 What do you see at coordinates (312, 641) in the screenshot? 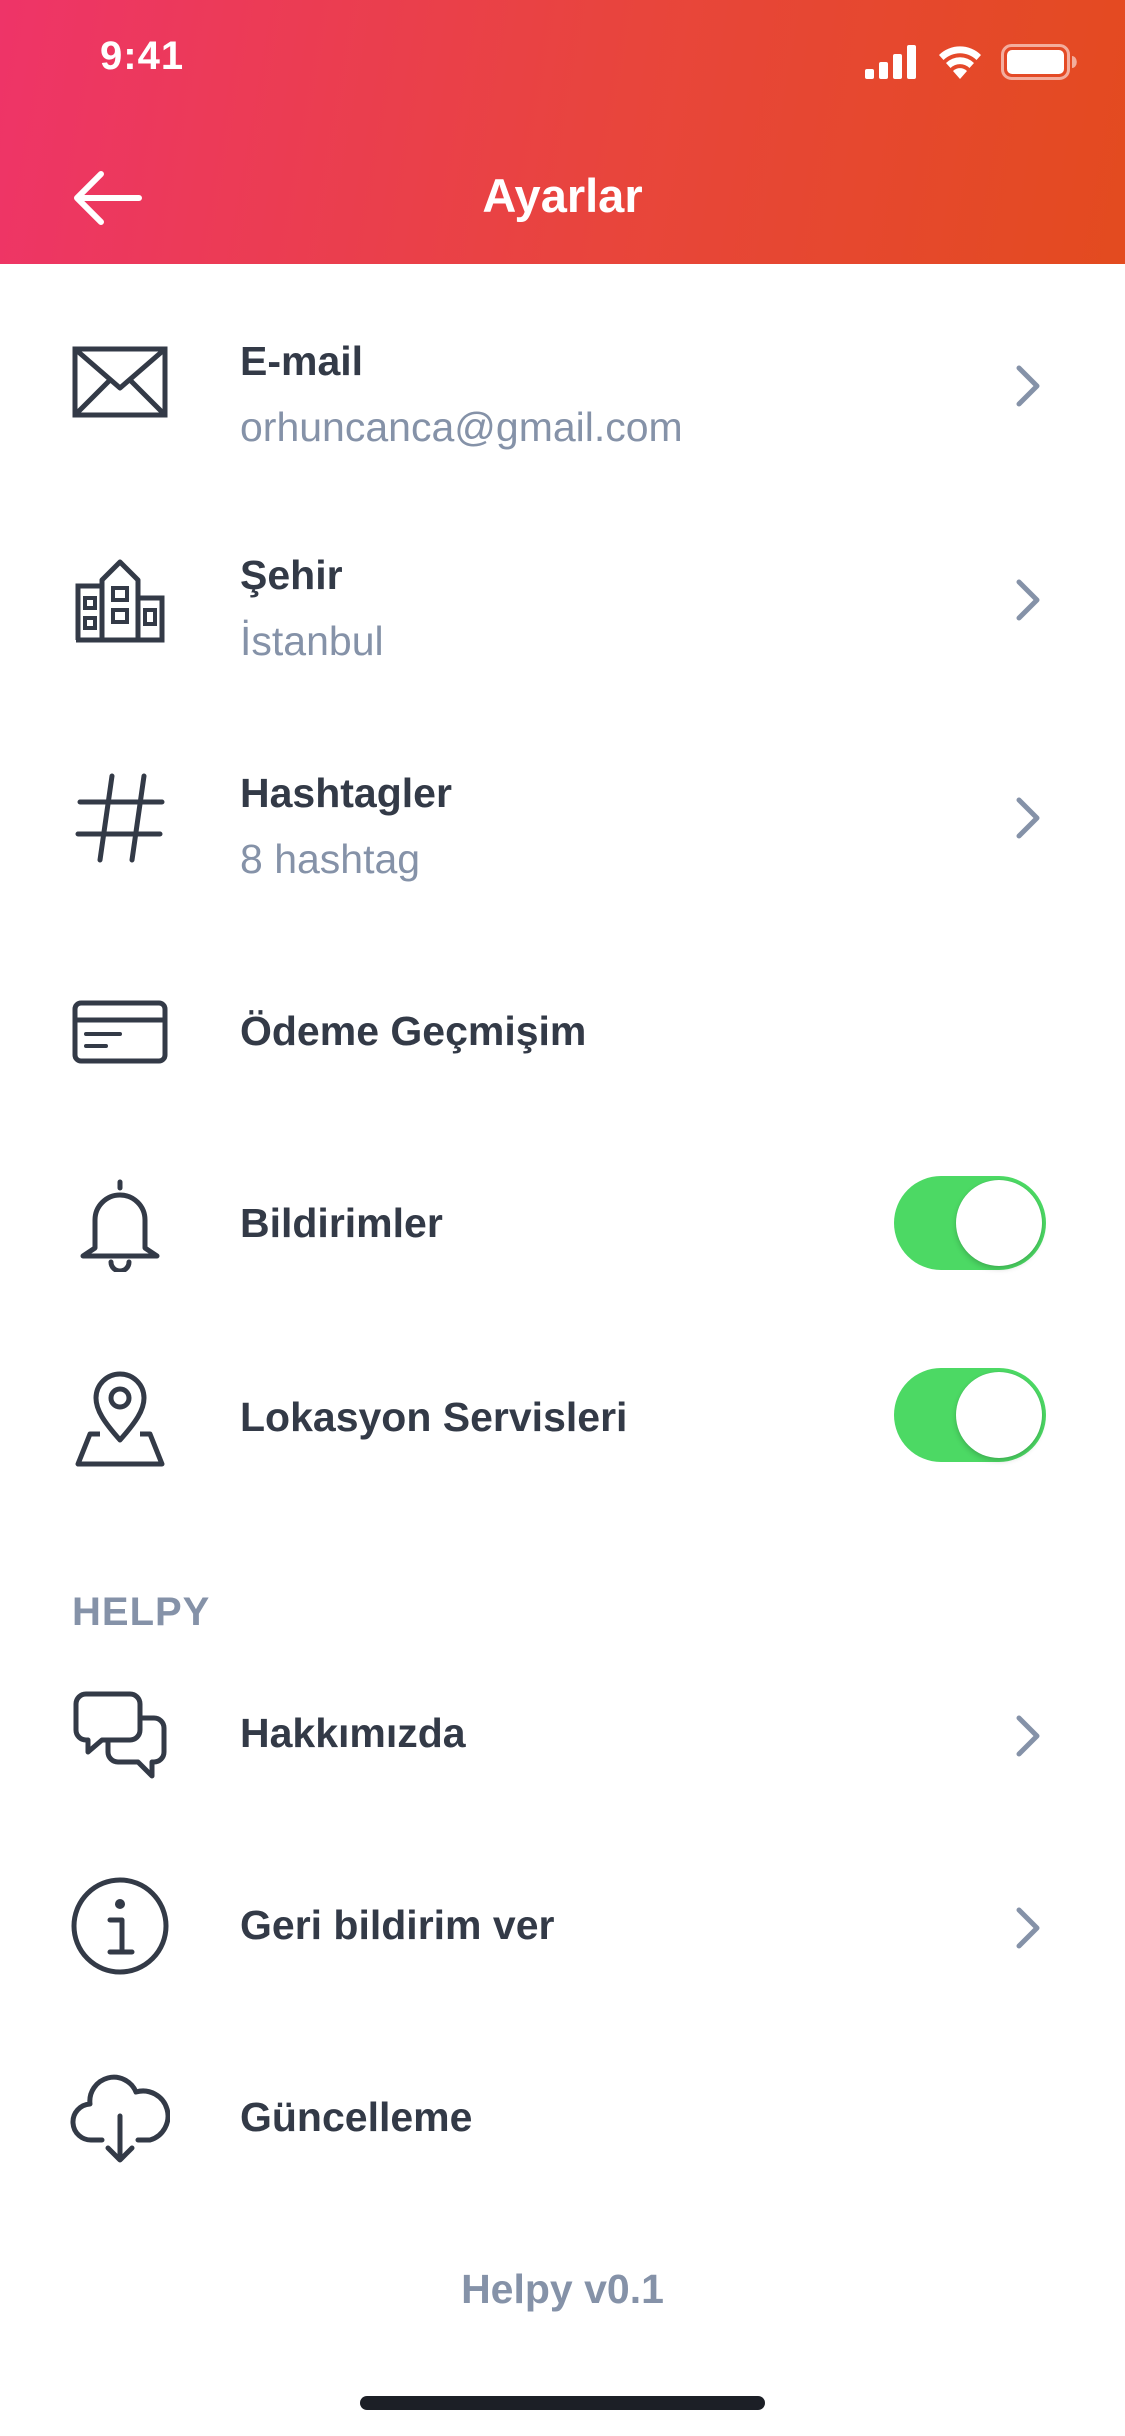
I see `city-value: İstanbul` at bounding box center [312, 641].